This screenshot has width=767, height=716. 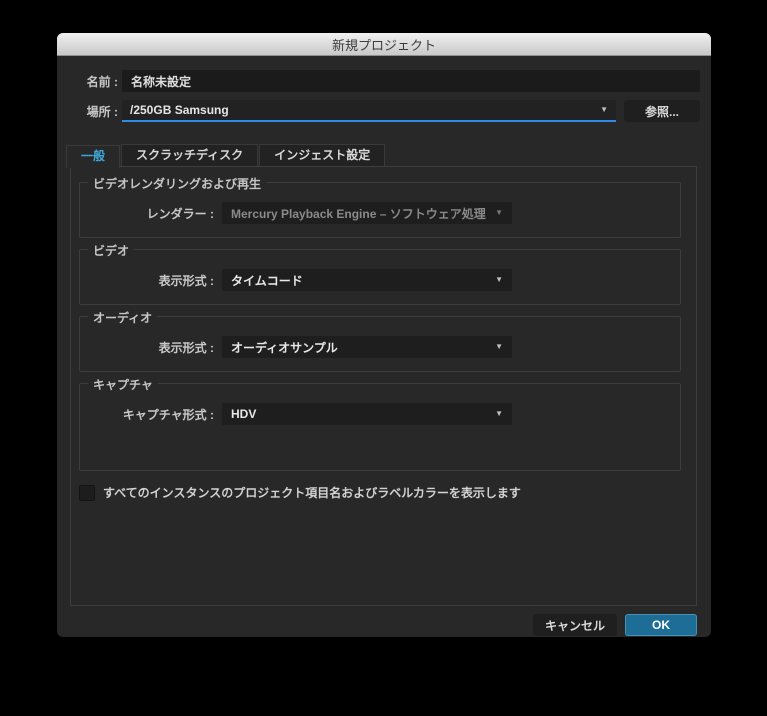 What do you see at coordinates (411, 81) in the screenshot?
I see `project-name-input` at bounding box center [411, 81].